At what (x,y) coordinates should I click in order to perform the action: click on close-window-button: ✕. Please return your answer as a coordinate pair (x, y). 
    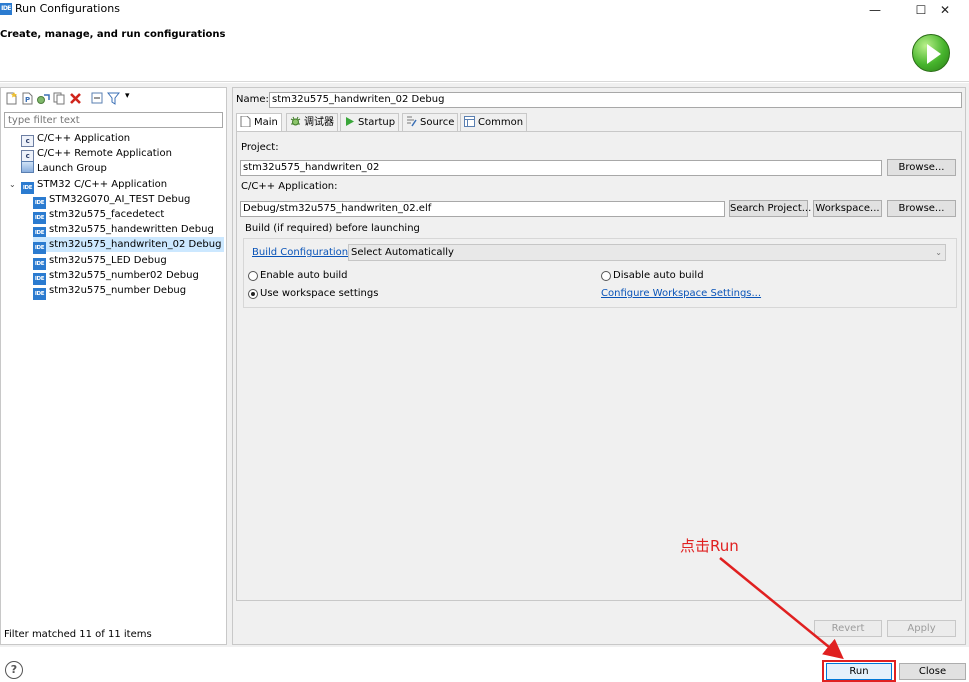
    Looking at the image, I should click on (945, 10).